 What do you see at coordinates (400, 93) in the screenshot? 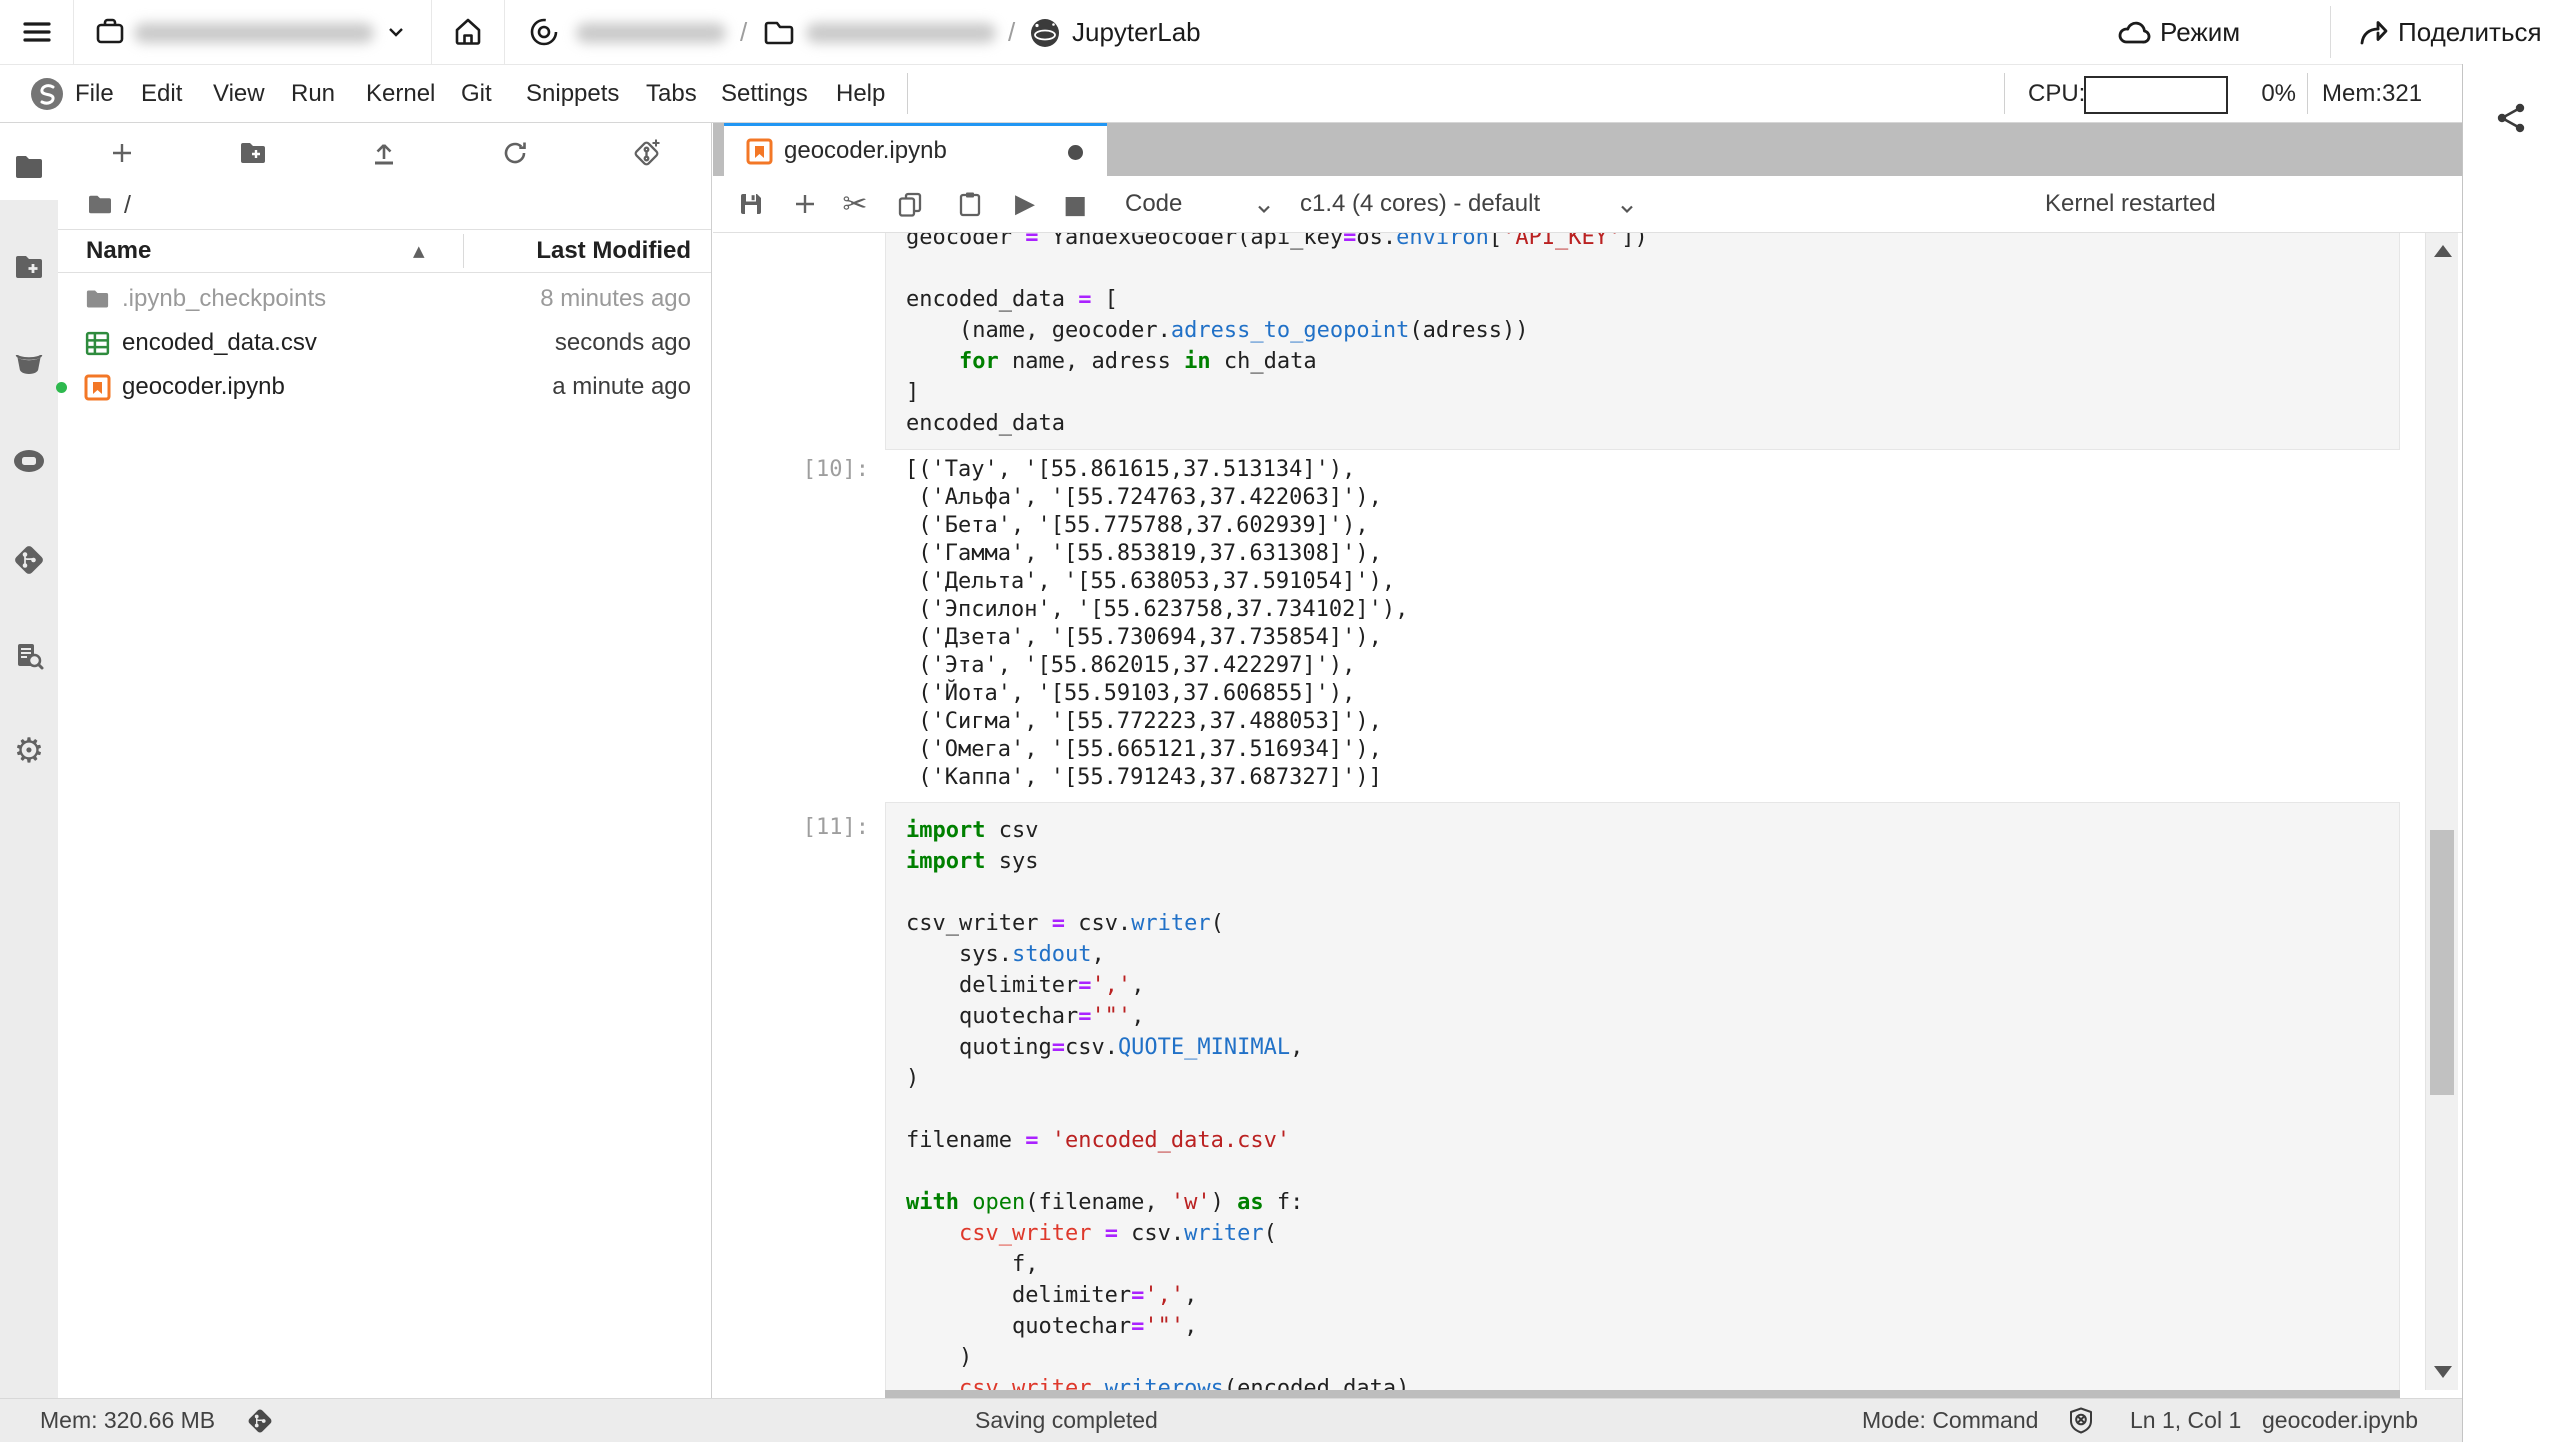
I see `menu-kernel: Kernel` at bounding box center [400, 93].